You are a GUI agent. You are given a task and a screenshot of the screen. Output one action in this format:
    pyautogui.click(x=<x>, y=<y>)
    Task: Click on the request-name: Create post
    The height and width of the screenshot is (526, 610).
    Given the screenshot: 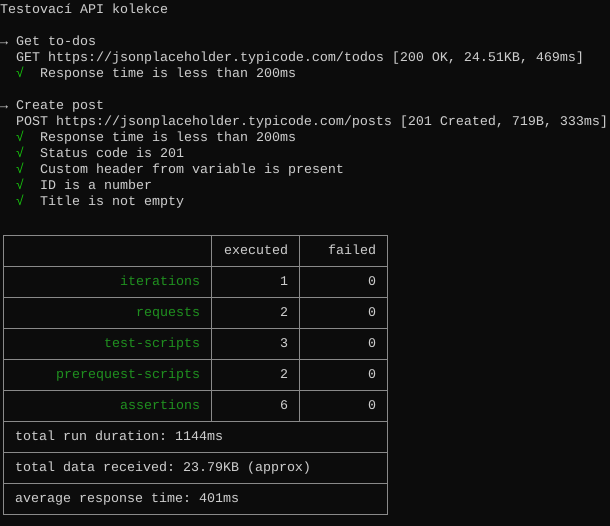 What is the action you would take?
    pyautogui.click(x=60, y=106)
    